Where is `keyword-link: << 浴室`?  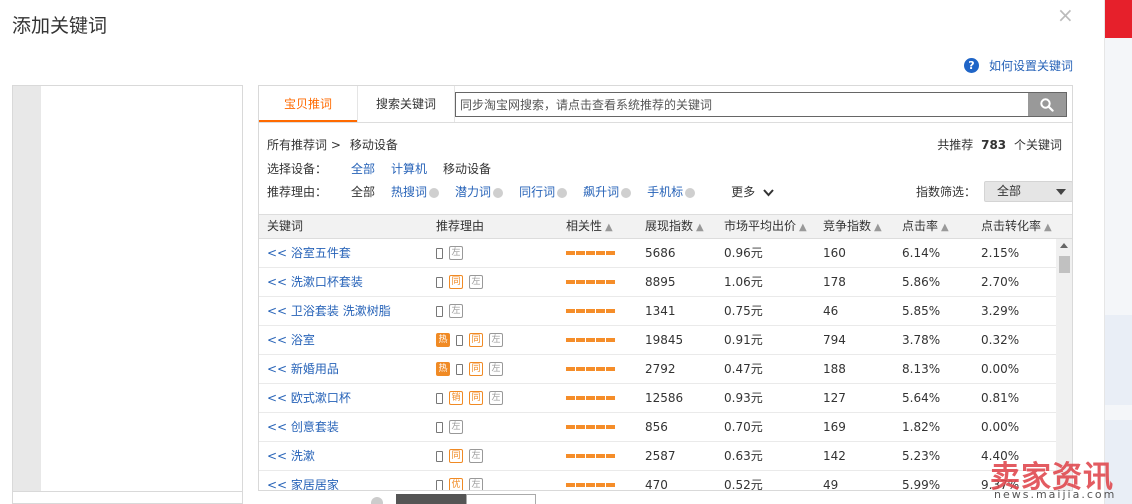
keyword-link: << 浴室 is located at coordinates (291, 340).